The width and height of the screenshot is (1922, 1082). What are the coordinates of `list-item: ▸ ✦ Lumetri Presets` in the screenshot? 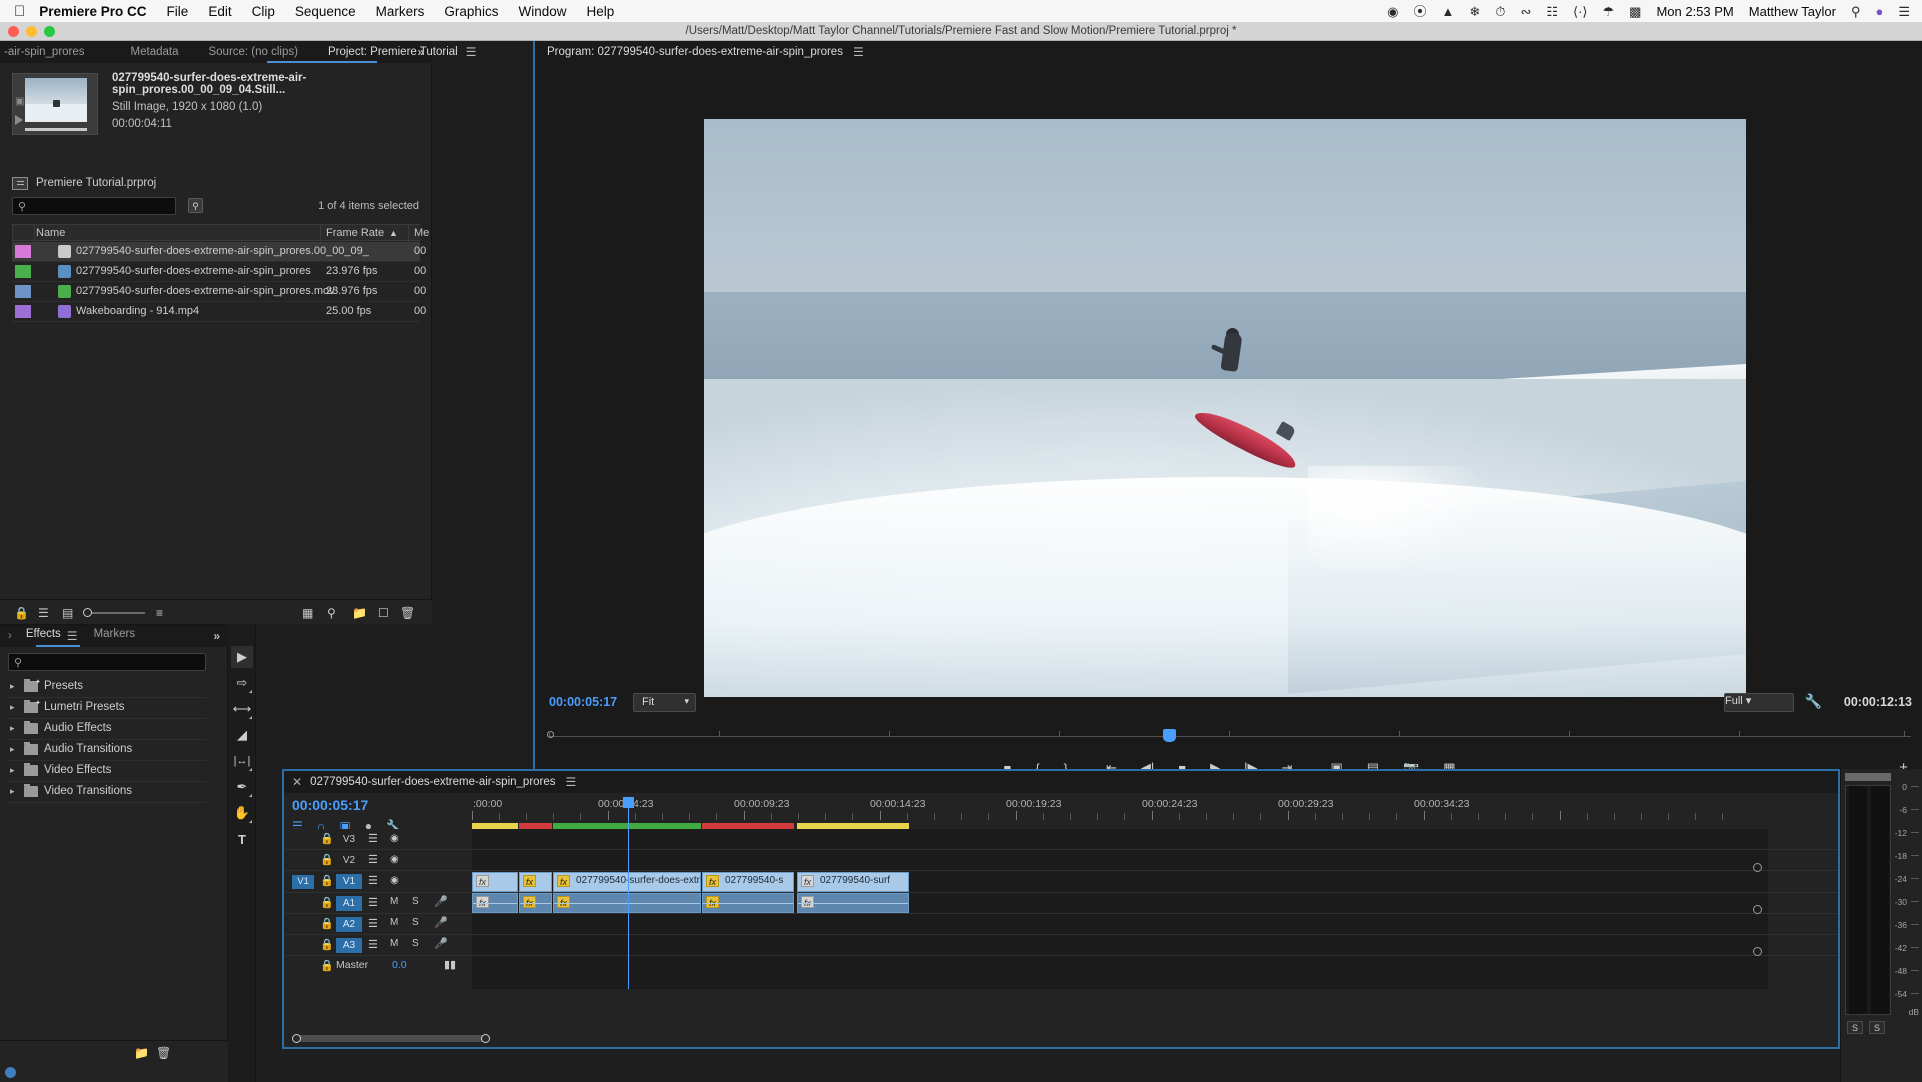 It's located at (107, 708).